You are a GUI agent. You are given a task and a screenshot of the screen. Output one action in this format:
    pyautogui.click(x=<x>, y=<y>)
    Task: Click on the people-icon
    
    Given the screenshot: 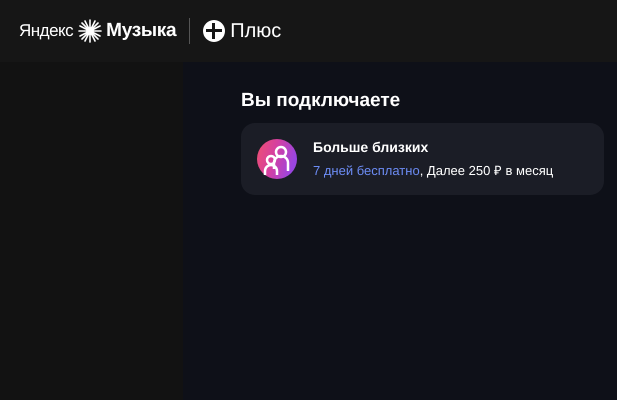 What is the action you would take?
    pyautogui.click(x=277, y=159)
    